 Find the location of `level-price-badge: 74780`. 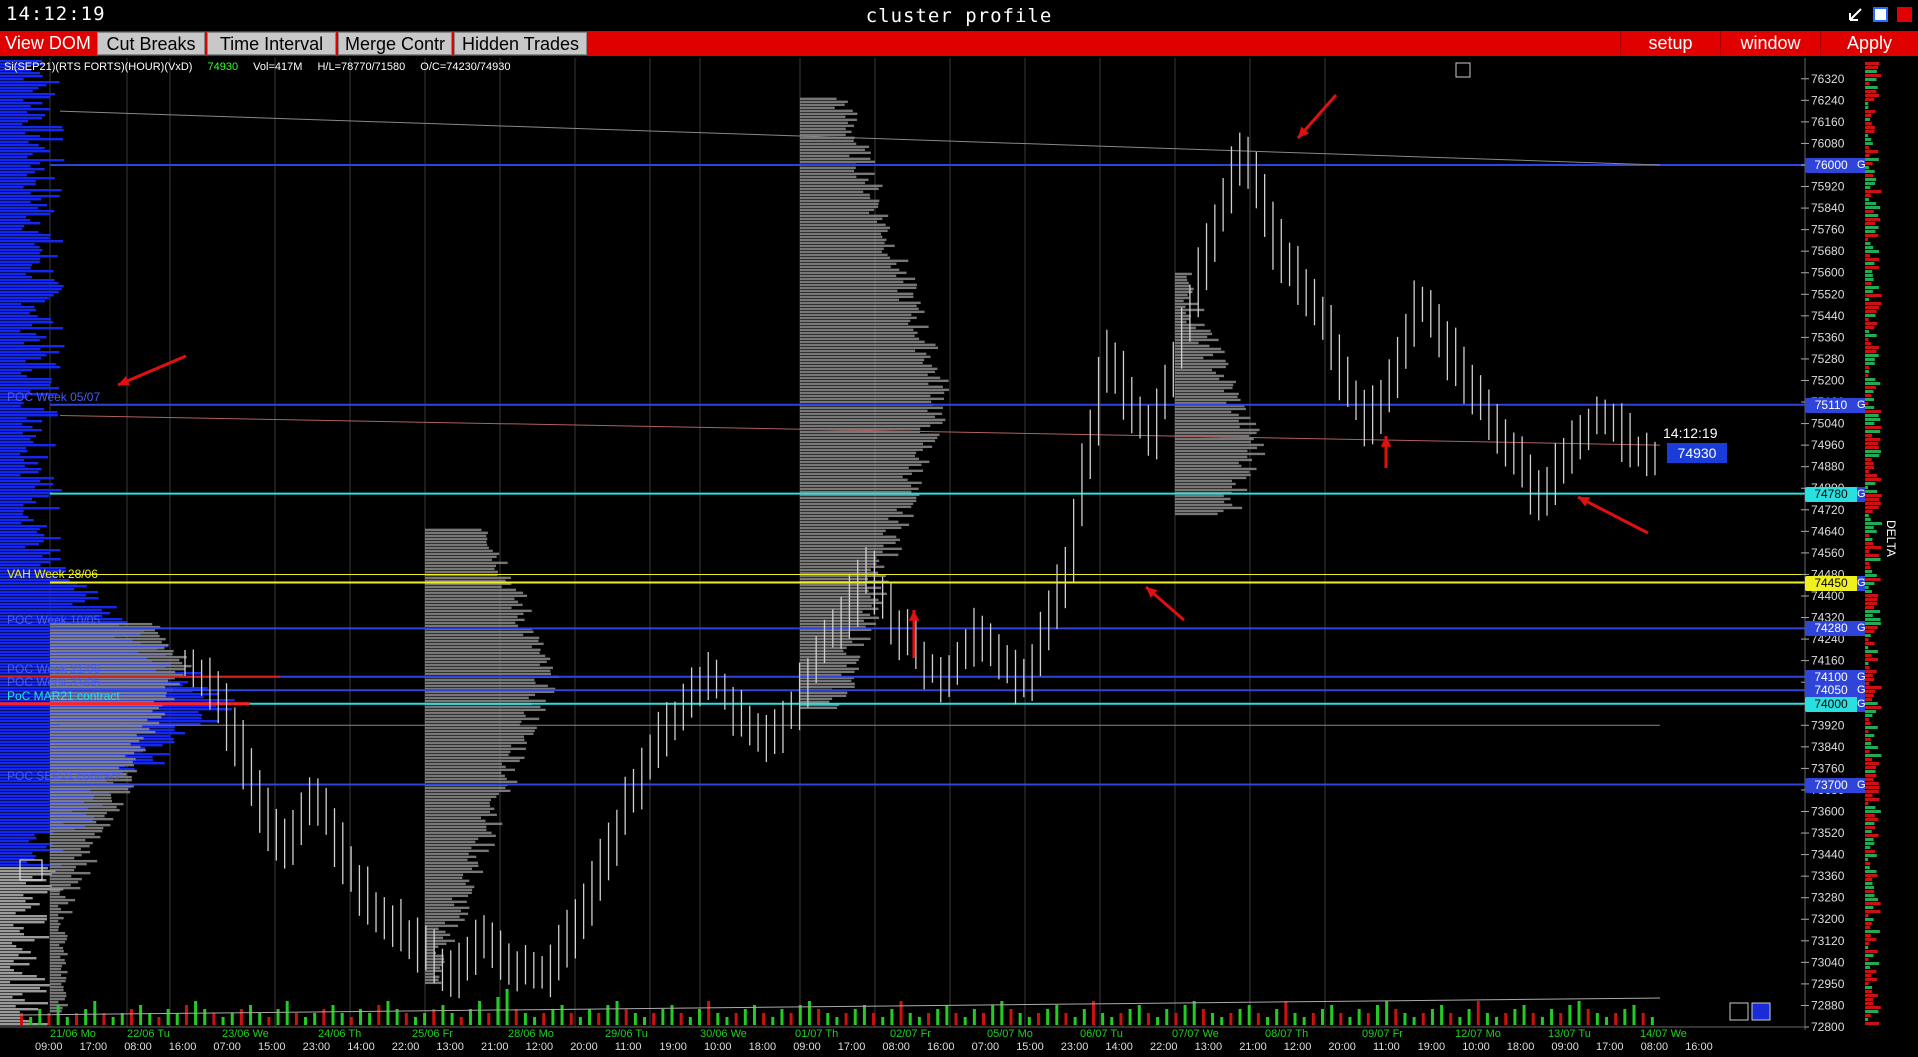

level-price-badge: 74780 is located at coordinates (1831, 494).